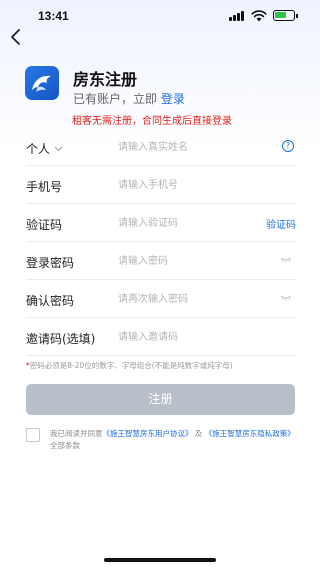  Describe the element at coordinates (38, 149) in the screenshot. I see `account-type-value: 个人` at that location.